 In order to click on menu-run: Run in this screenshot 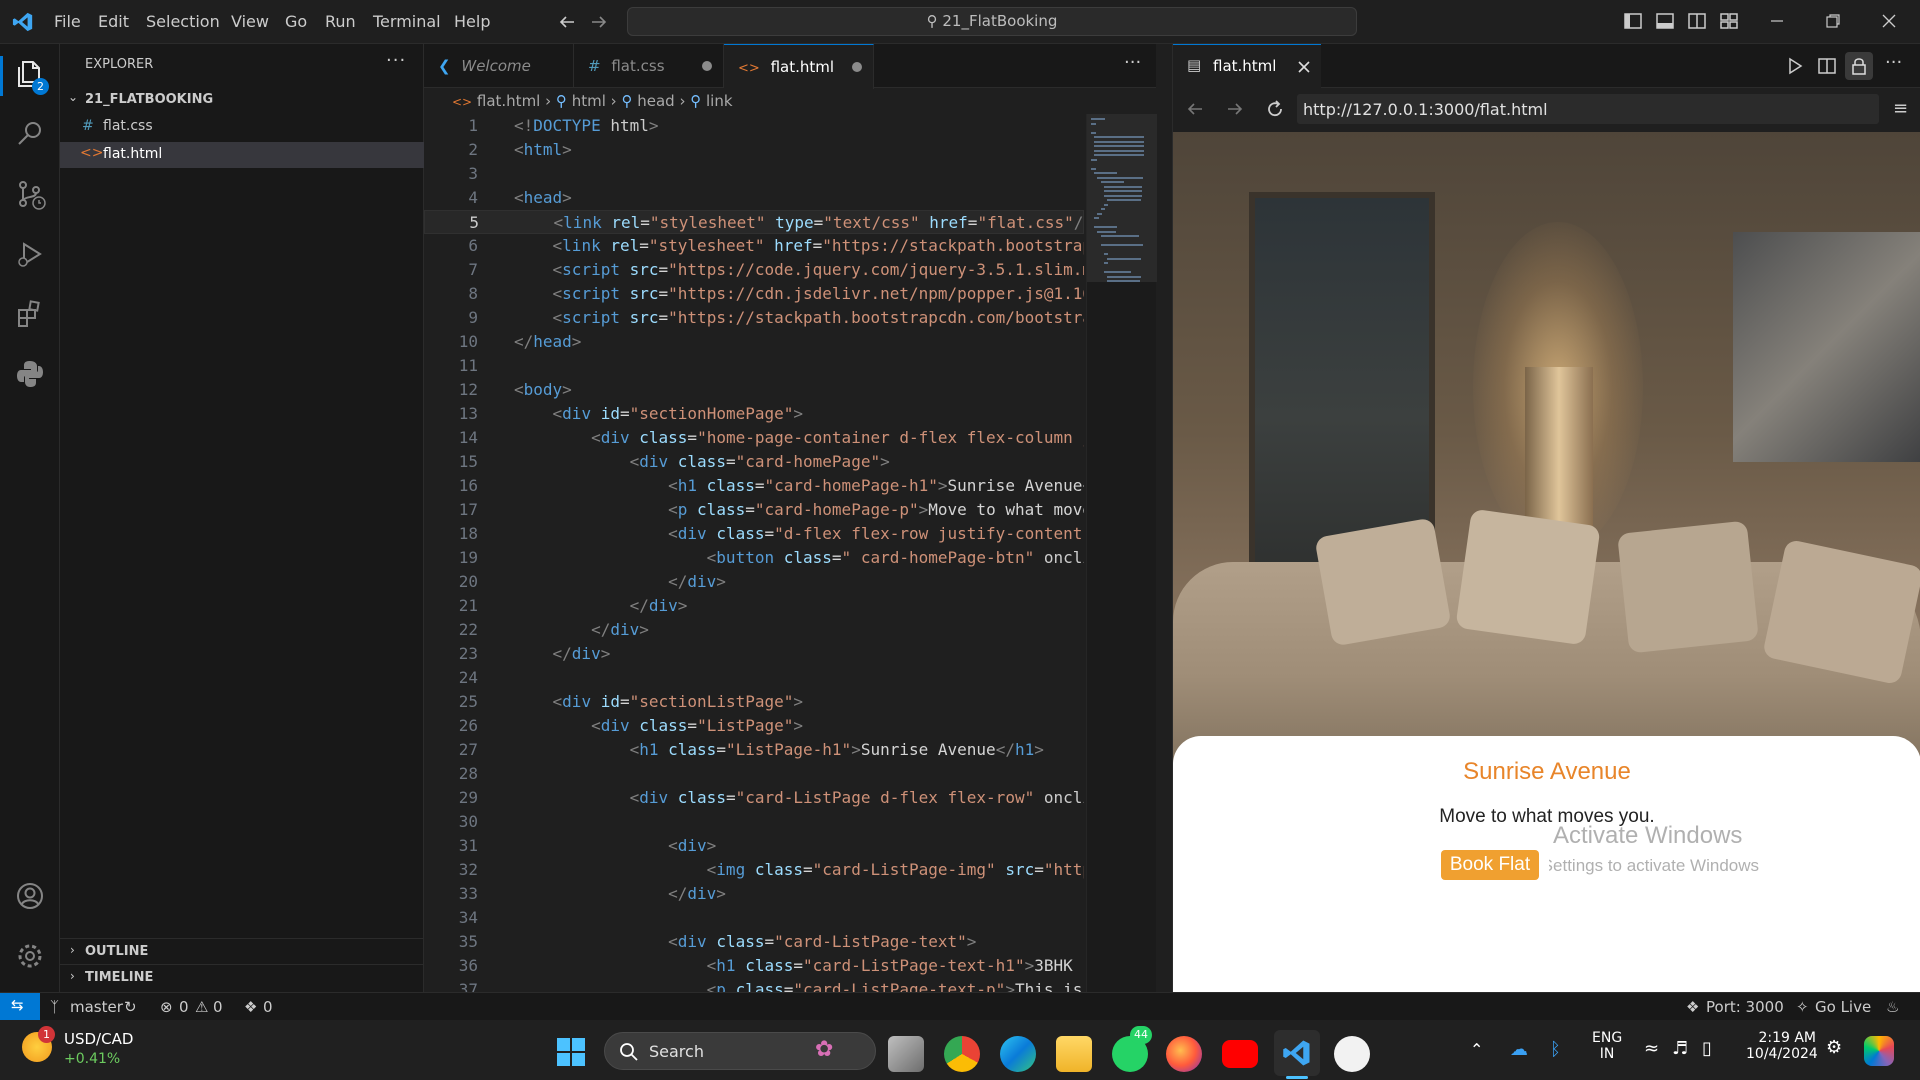, I will do `click(340, 21)`.